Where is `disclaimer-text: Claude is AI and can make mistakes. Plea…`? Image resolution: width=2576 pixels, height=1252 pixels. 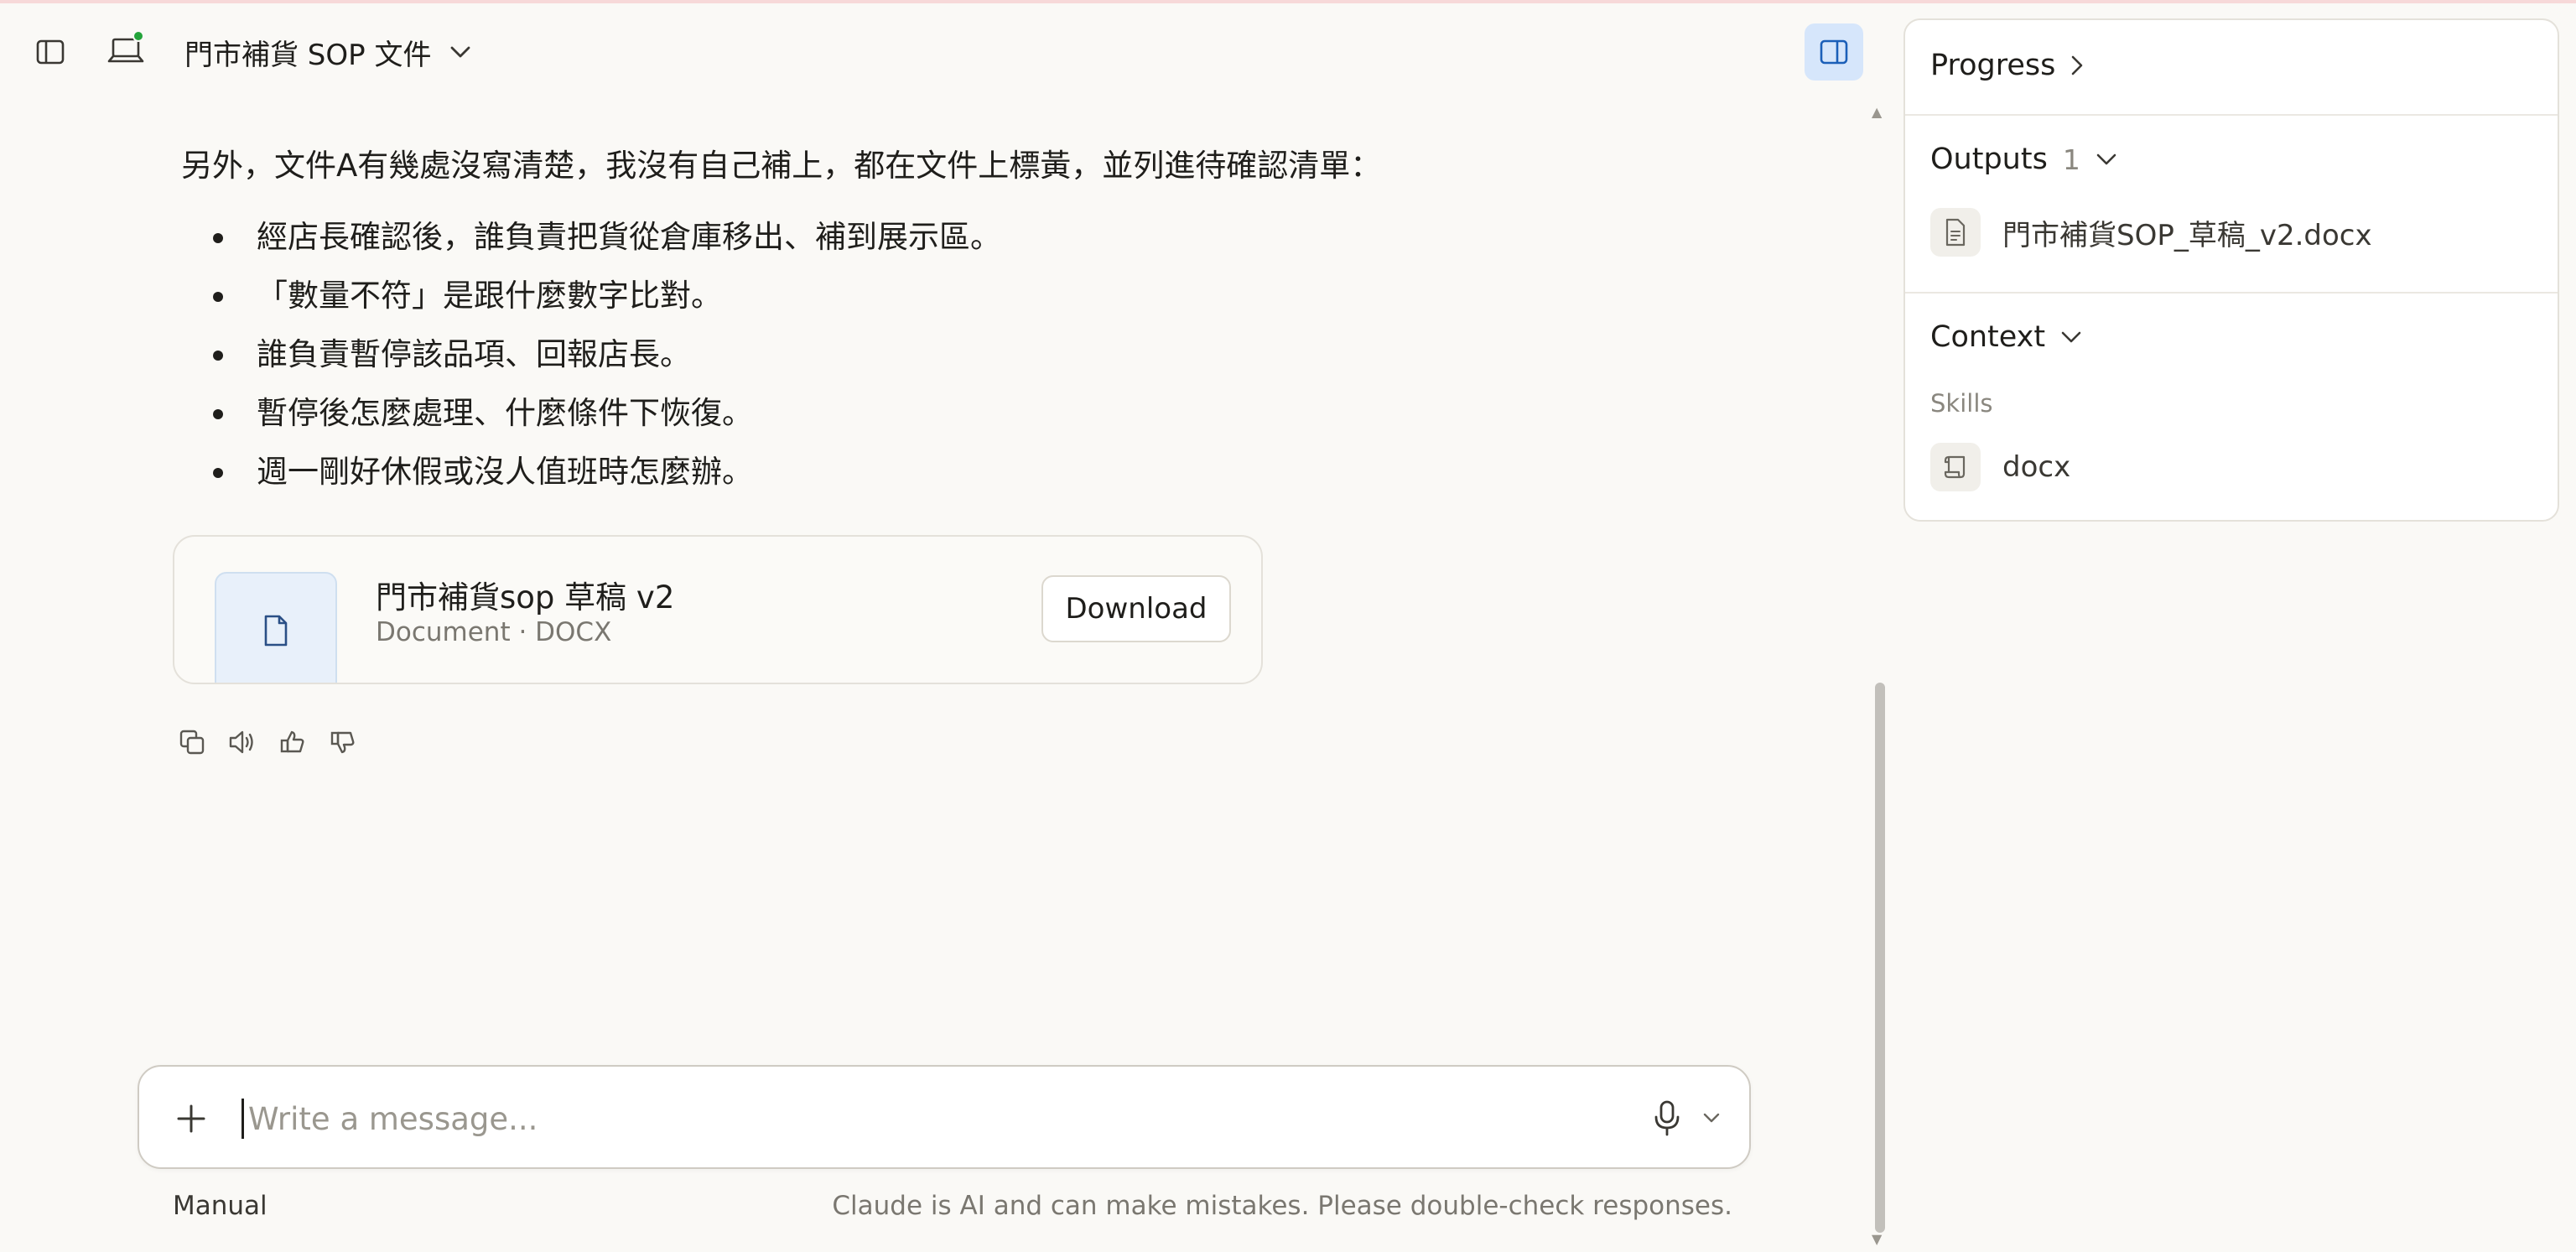
disclaimer-text: Claude is AI and can make mistakes. Plea… is located at coordinates (1282, 1206).